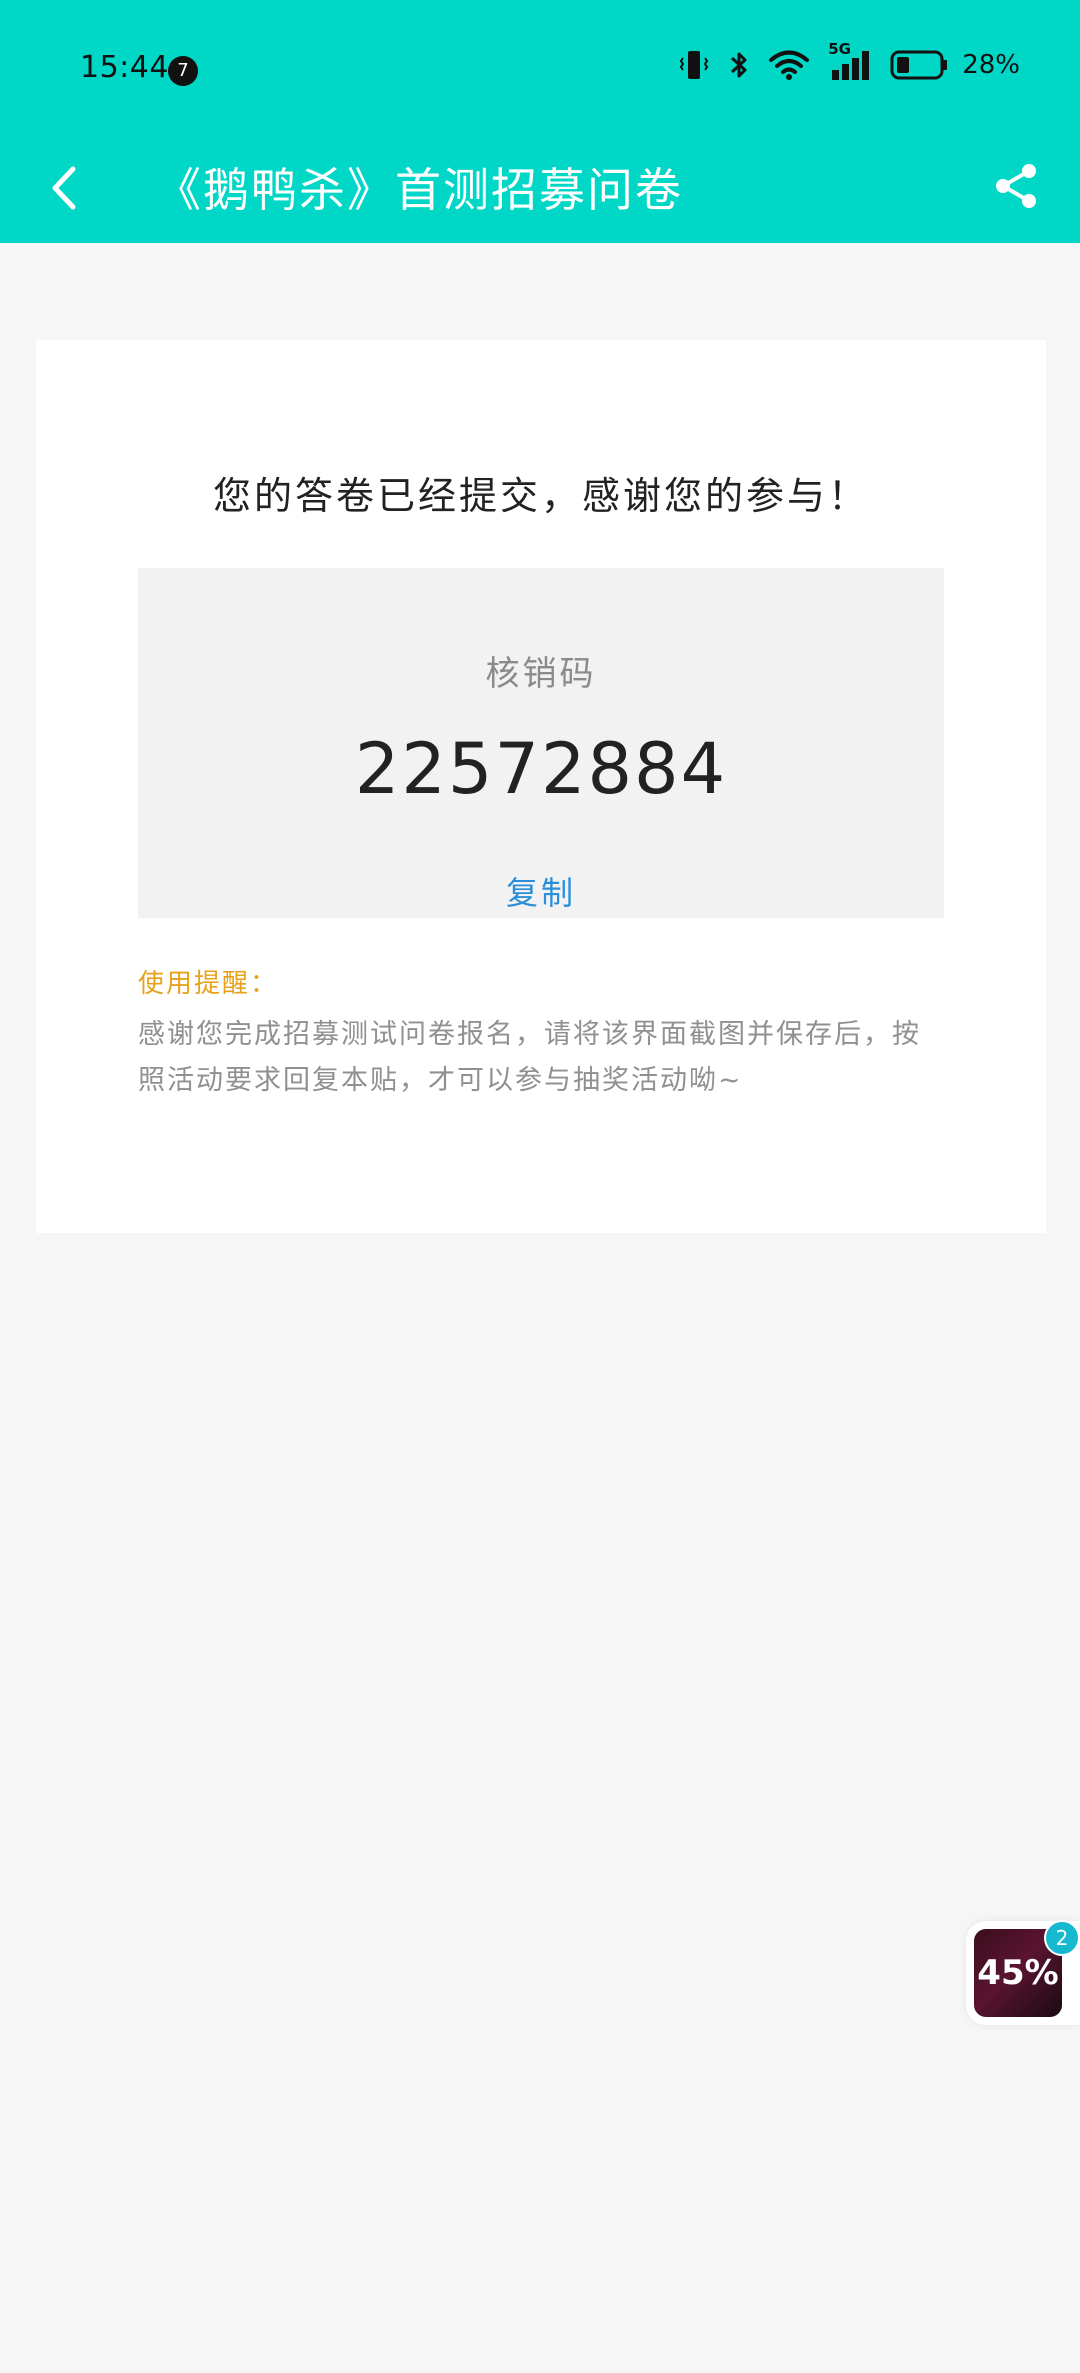 Image resolution: width=1080 pixels, height=2373 pixels. What do you see at coordinates (1018, 1973) in the screenshot?
I see `download-progress-text: 45%` at bounding box center [1018, 1973].